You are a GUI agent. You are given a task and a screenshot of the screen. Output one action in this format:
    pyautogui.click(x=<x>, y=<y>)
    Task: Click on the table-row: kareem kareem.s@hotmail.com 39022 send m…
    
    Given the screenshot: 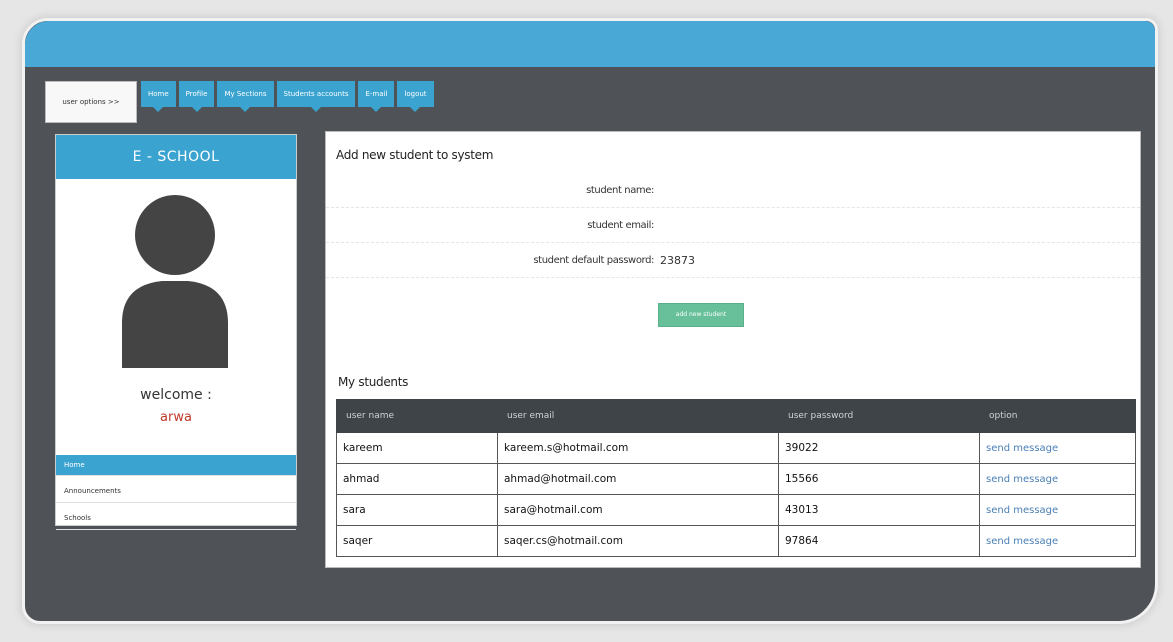 What is the action you would take?
    pyautogui.click(x=736, y=448)
    